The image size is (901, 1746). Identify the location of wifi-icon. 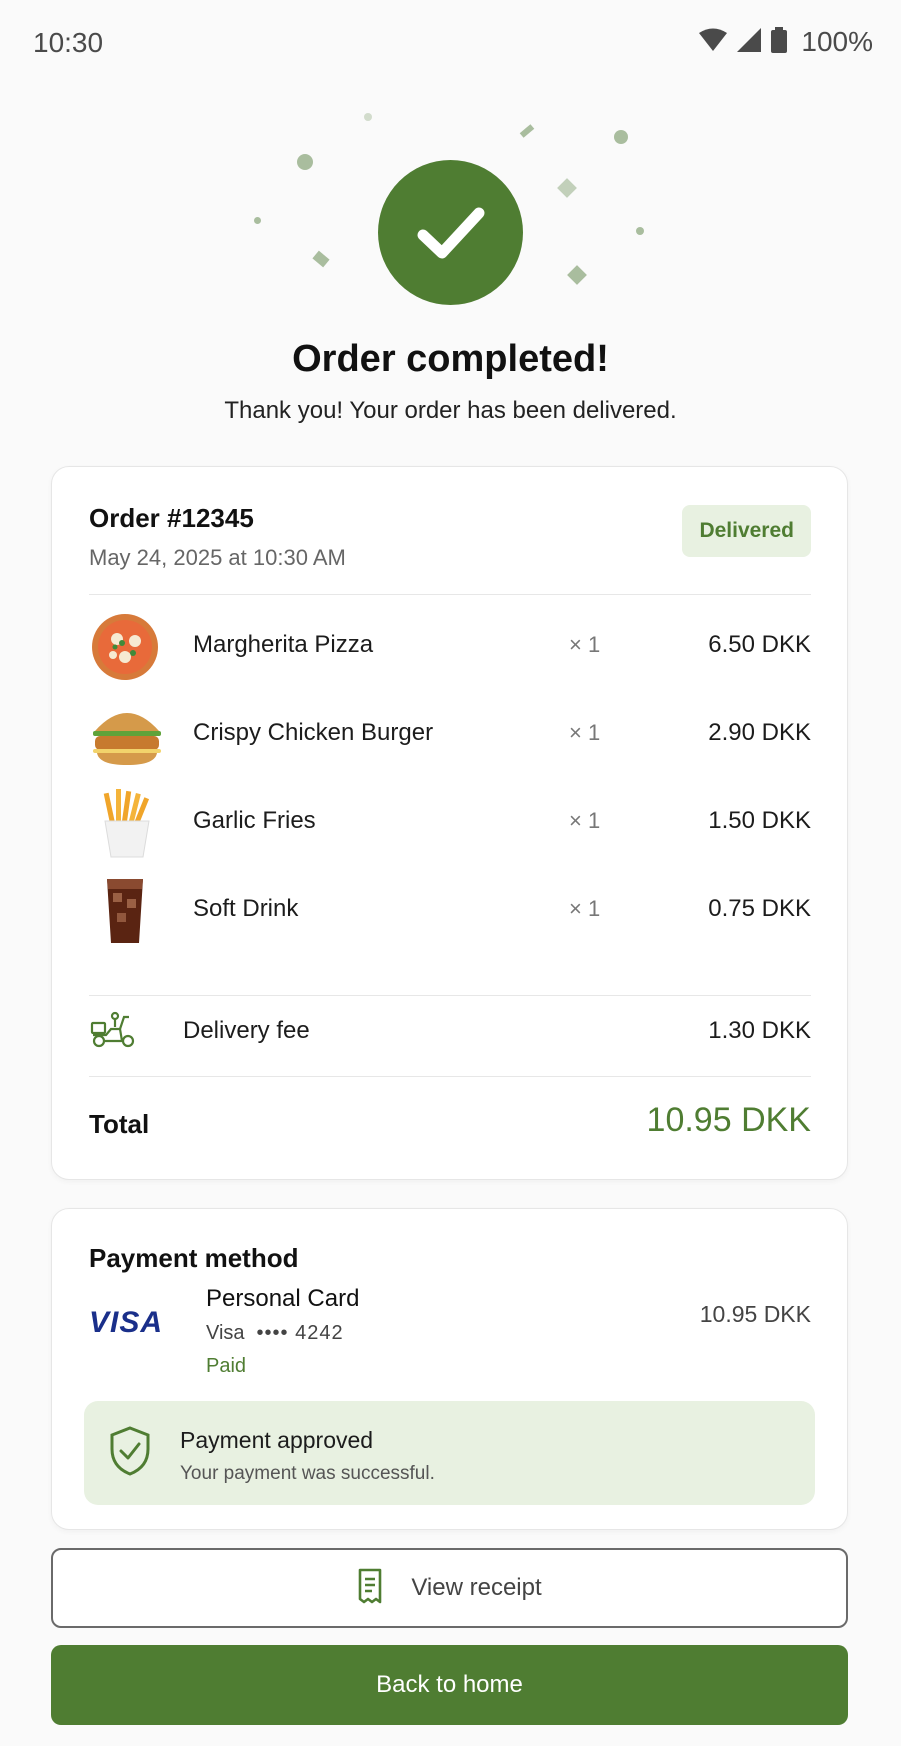
(713, 42).